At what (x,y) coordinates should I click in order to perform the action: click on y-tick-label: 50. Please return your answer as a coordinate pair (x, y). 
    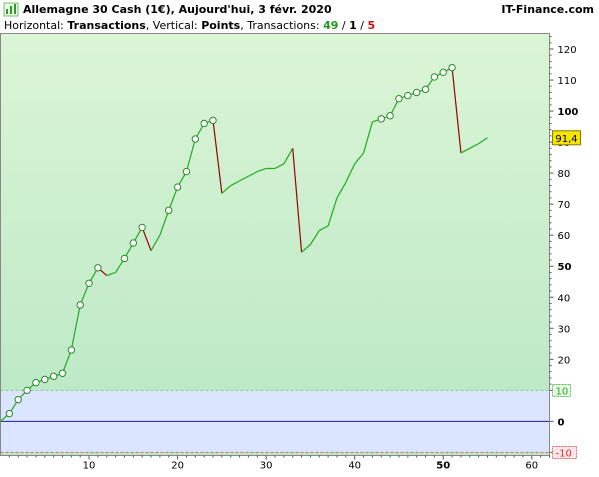
    Looking at the image, I should click on (565, 267).